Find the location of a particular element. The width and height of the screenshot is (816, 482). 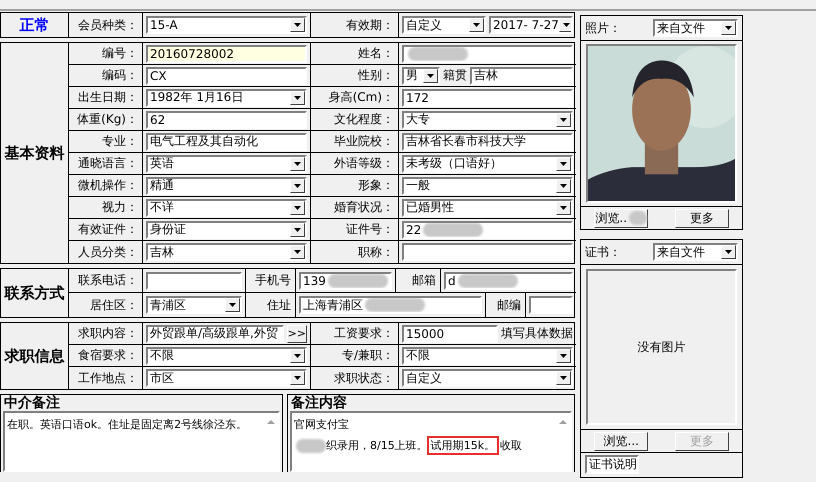

field-label: 手机号 is located at coordinates (271, 280).